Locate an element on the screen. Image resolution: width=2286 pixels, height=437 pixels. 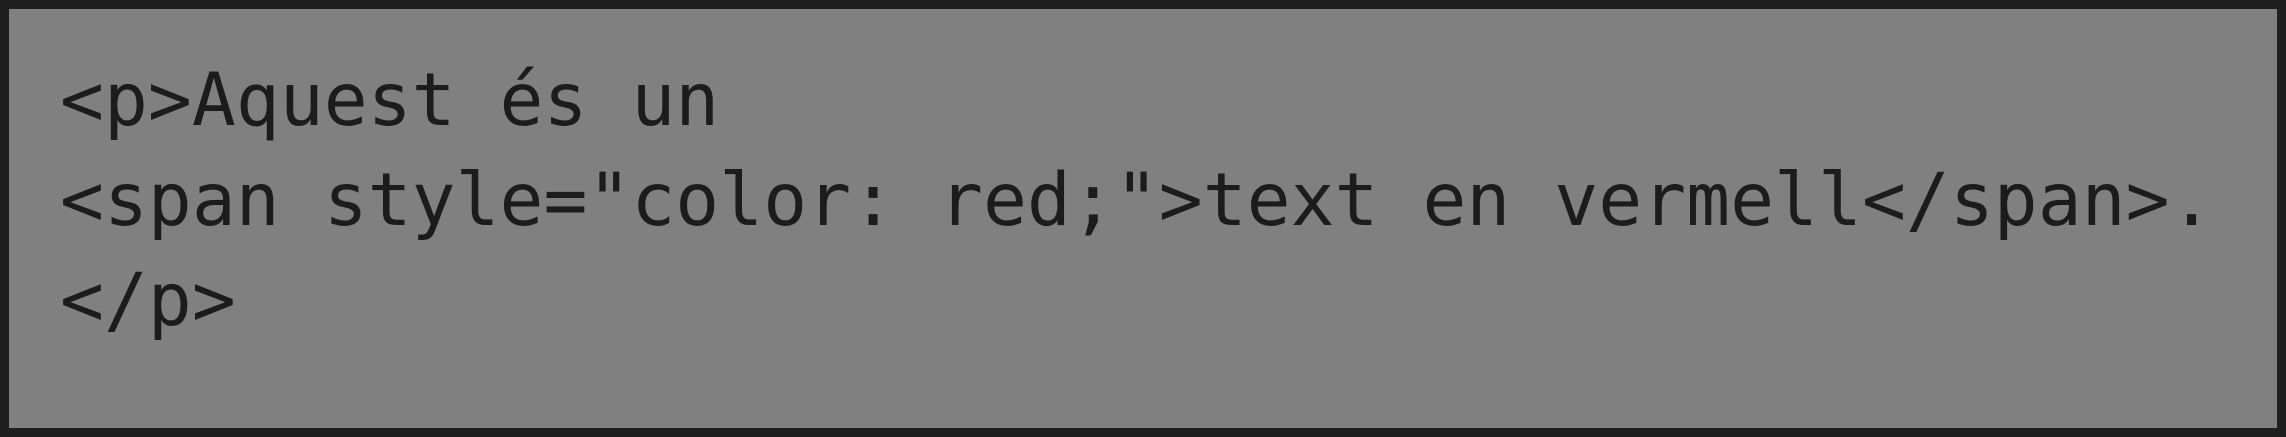
code-line: <p>Aquest és un is located at coordinates (390, 100).